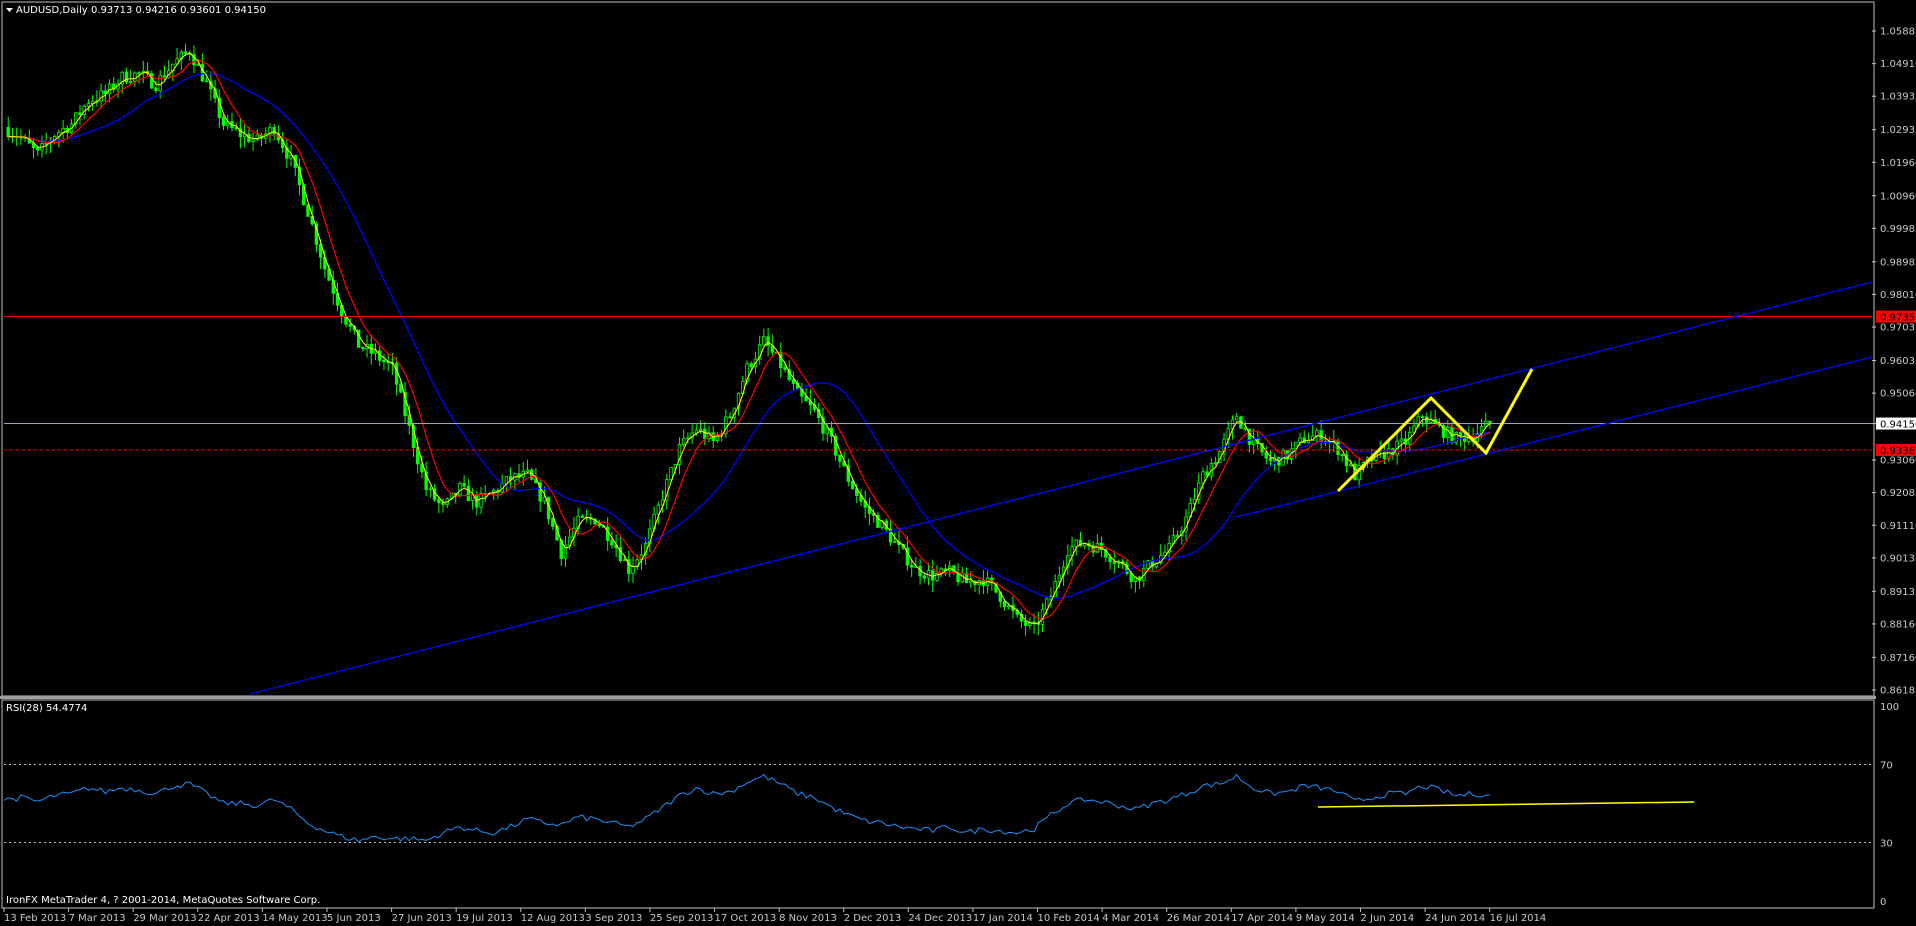  I want to click on ohlc-label: 0.93713 0.94216 0.93601 0.94150, so click(178, 10).